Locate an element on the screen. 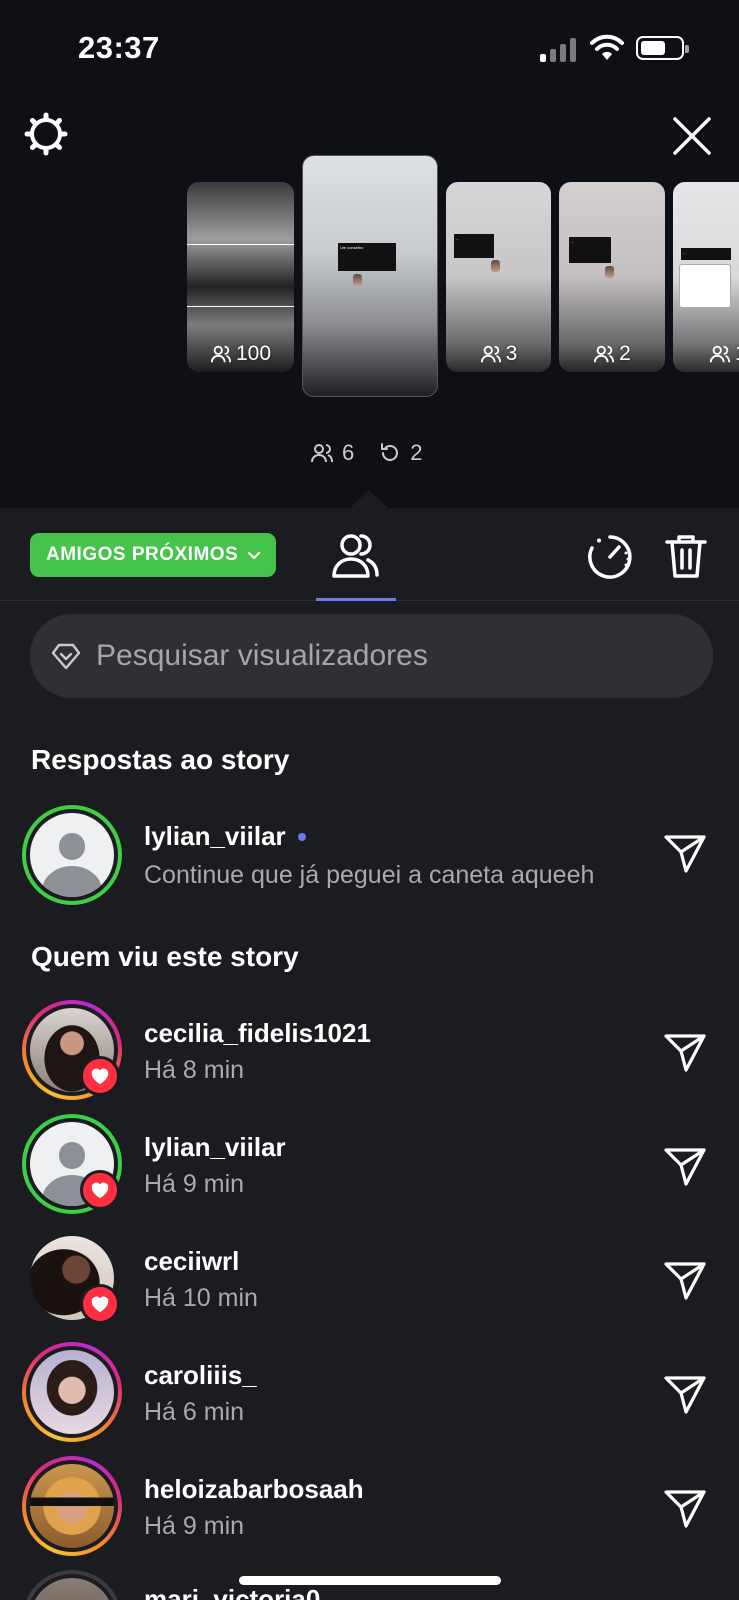  viewer-row: cecilia_fidelis1021 Há 8 min is located at coordinates (369, 1050).